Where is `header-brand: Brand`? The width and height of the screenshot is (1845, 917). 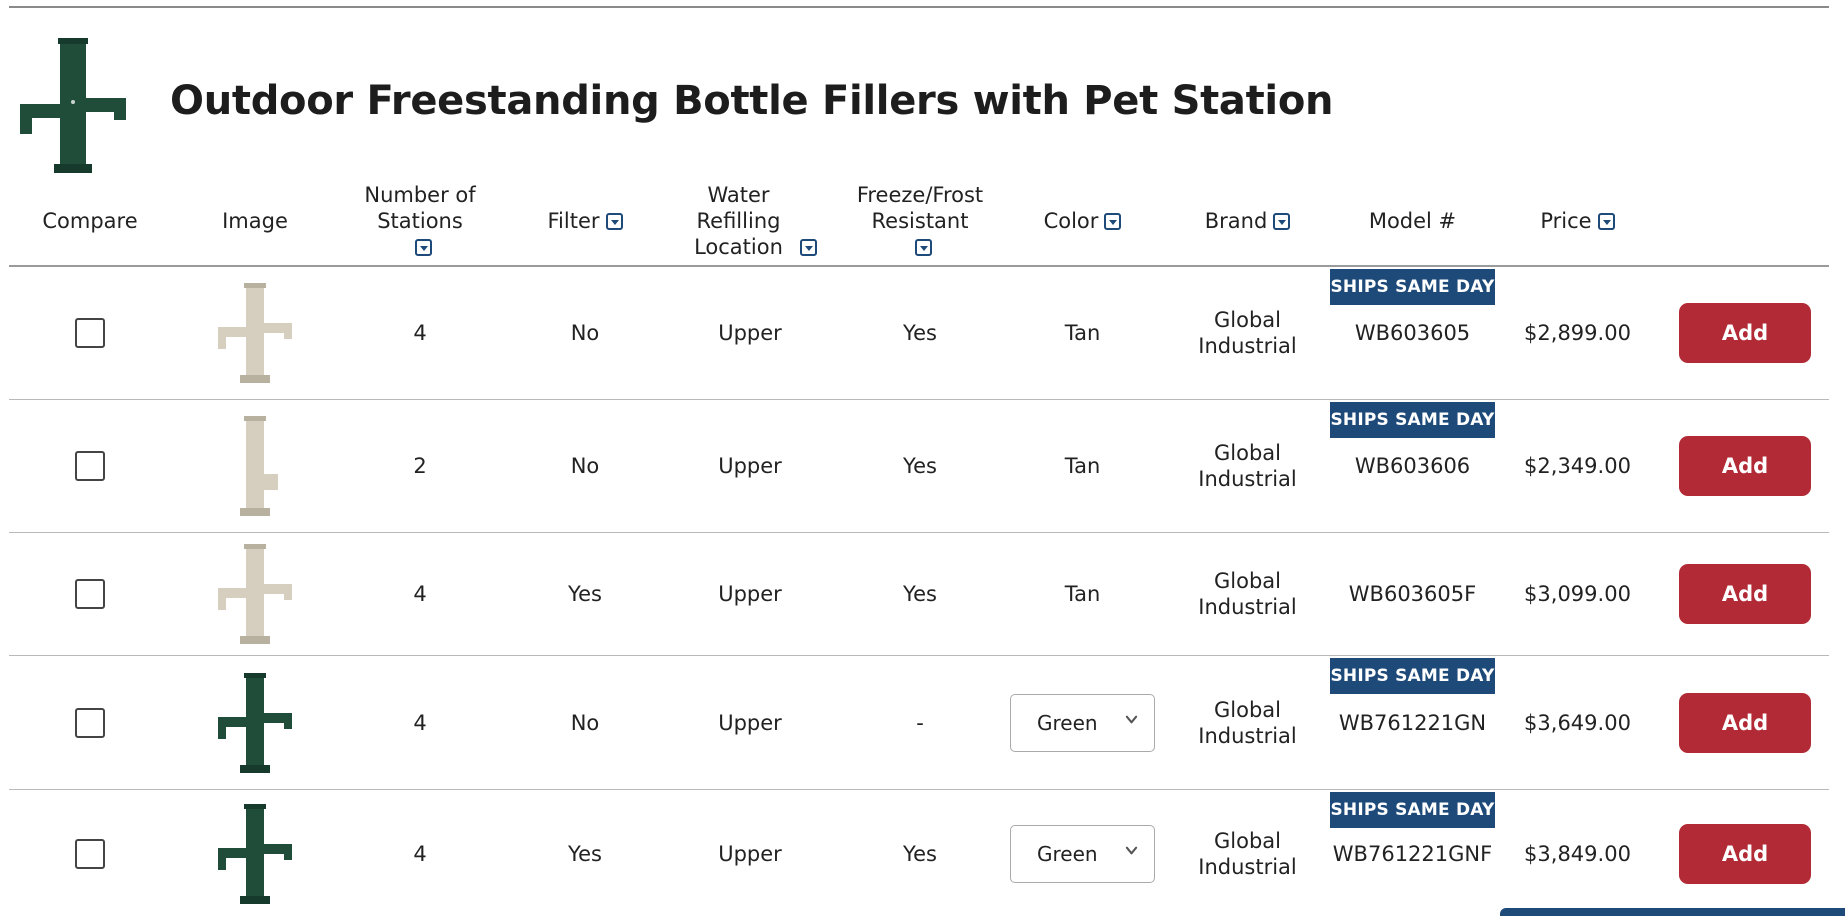
header-brand: Brand is located at coordinates (1247, 221).